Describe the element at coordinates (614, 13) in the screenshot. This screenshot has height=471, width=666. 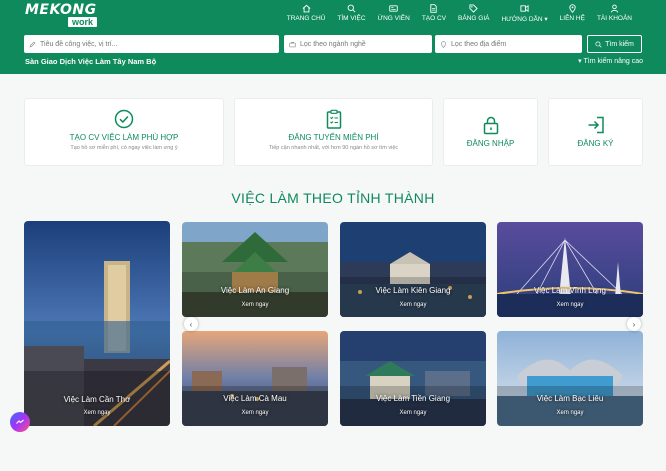
I see `nav-account: TÀI KHOẢN` at that location.